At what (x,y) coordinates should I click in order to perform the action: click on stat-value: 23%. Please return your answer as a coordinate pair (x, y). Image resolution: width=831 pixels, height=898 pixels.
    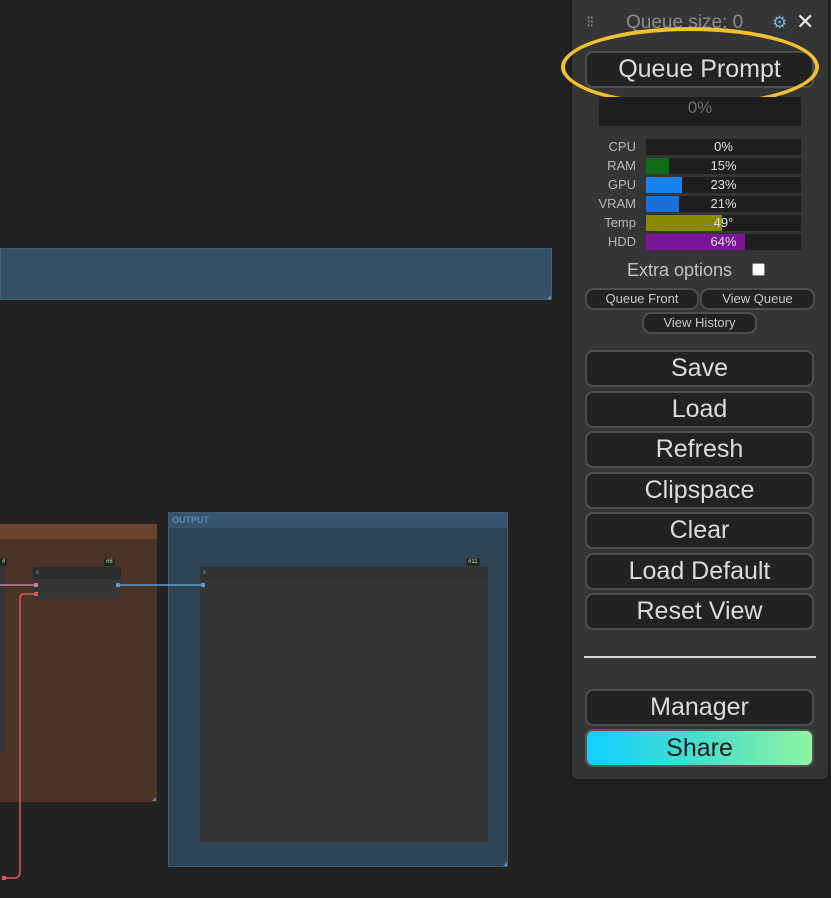
    Looking at the image, I should click on (723, 184).